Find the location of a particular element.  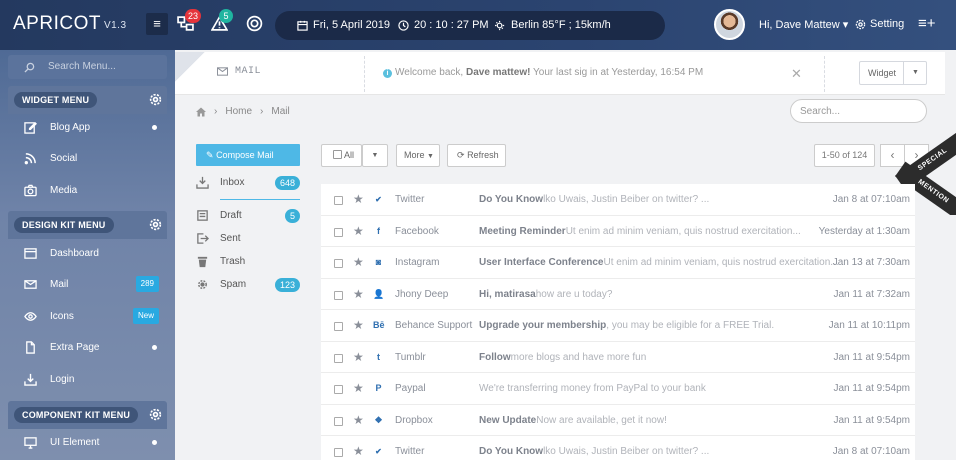

calendar-icon is located at coordinates (302, 25).